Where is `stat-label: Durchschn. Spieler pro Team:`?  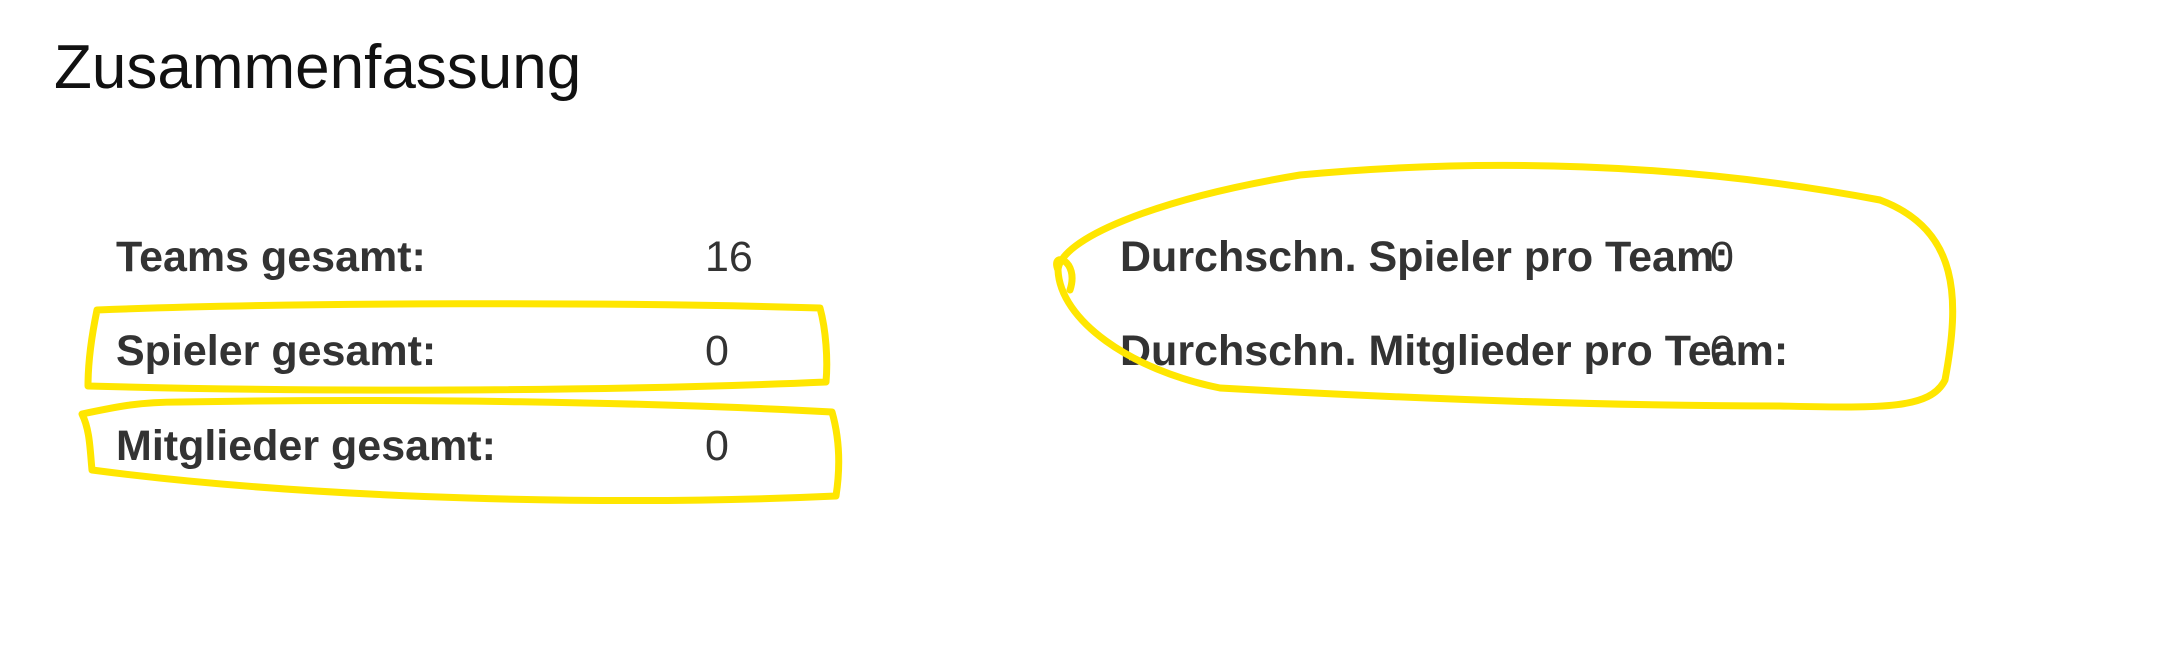
stat-label: Durchschn. Spieler pro Team: is located at coordinates (1424, 257).